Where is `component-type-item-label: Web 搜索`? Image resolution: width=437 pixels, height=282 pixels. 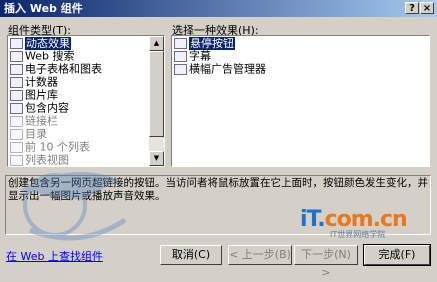
component-type-item-label: Web 搜索 is located at coordinates (50, 56).